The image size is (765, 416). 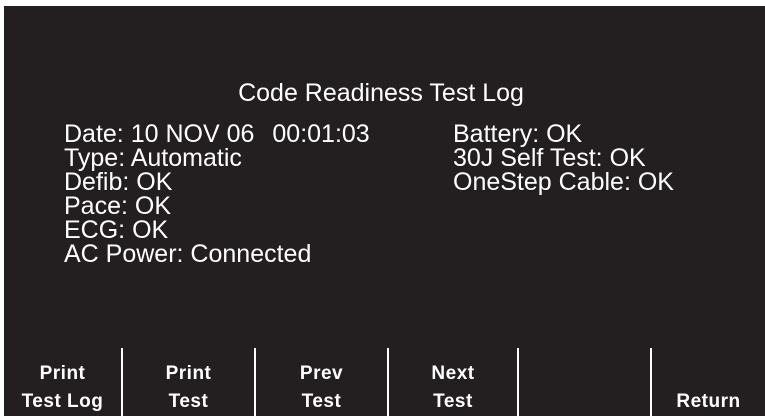 What do you see at coordinates (188, 254) in the screenshot?
I see `ac-power-status: AC Power: Connected` at bounding box center [188, 254].